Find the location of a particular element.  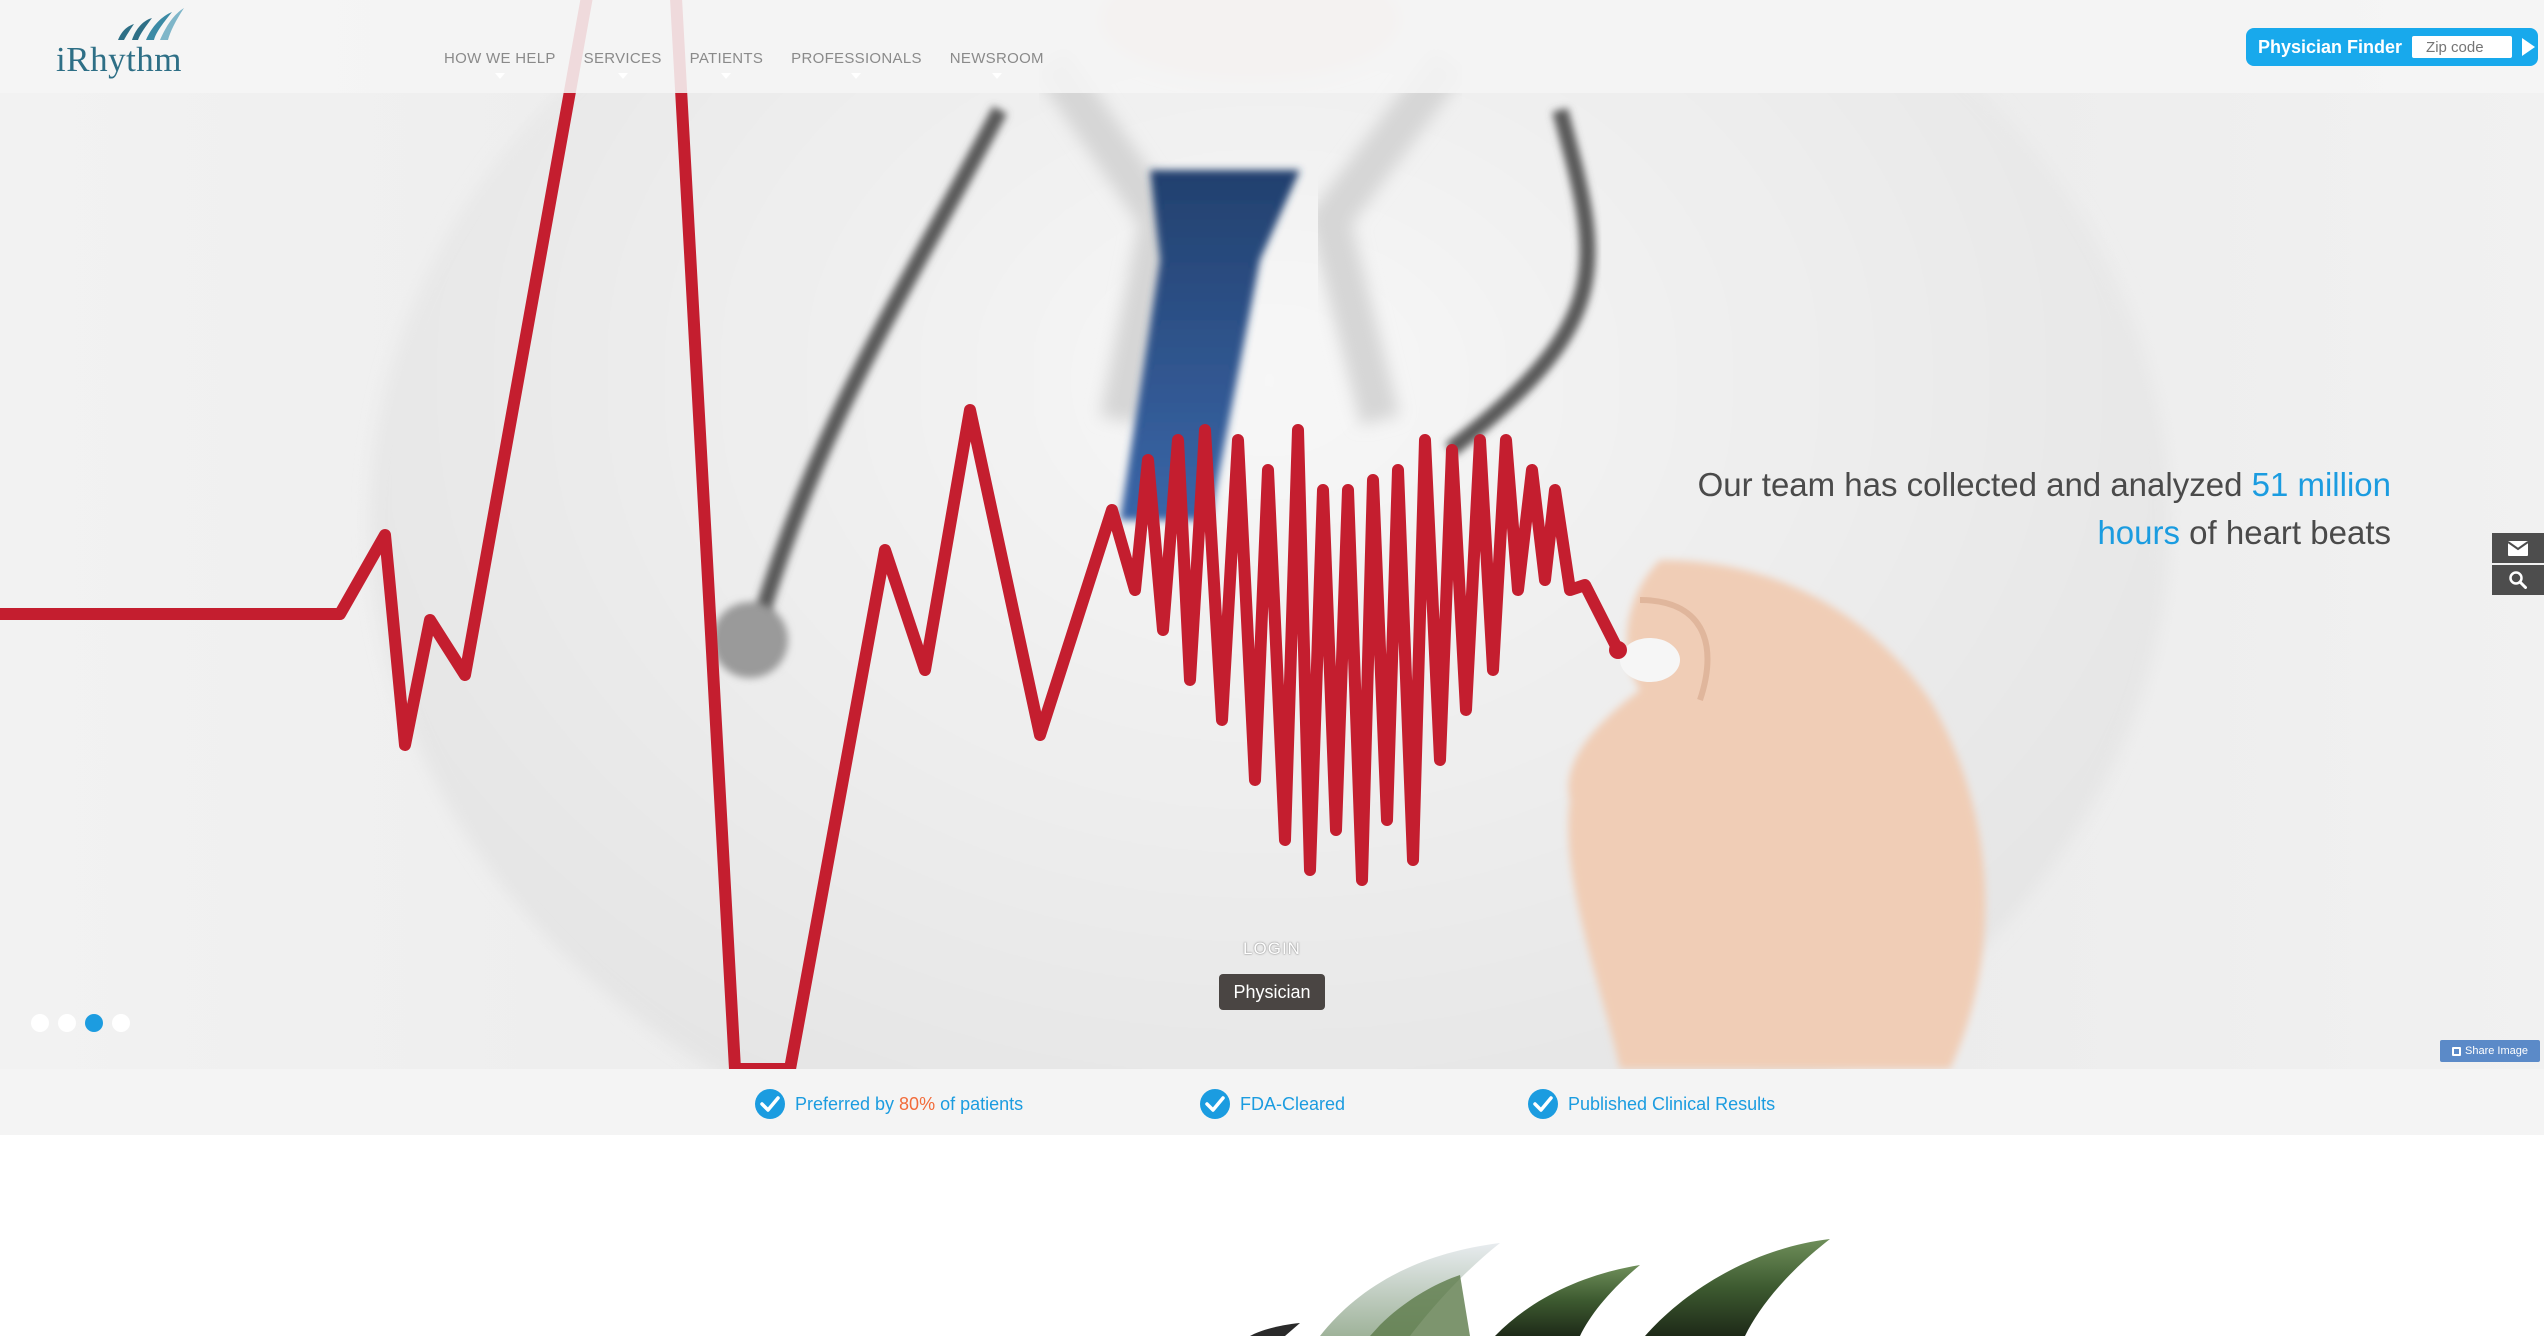

search-icon is located at coordinates (2518, 580).